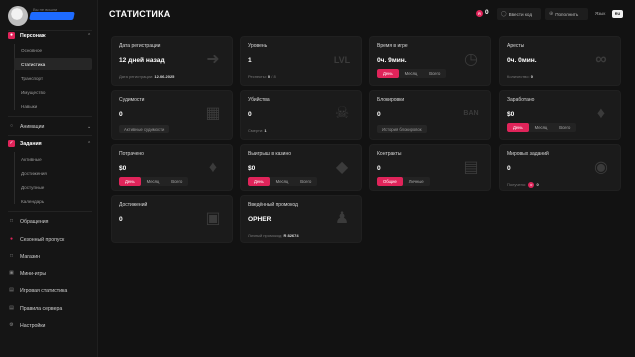  Describe the element at coordinates (11, 273) in the screenshot. I see `gamepad-icon: ▣` at that location.